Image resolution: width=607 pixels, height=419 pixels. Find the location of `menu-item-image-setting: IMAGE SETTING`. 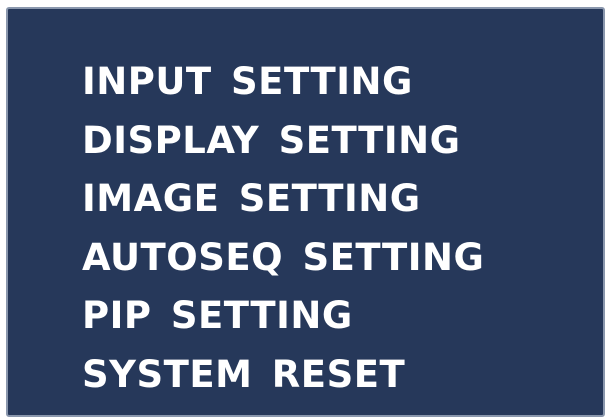

menu-item-image-setting: IMAGE SETTING is located at coordinates (283, 199).